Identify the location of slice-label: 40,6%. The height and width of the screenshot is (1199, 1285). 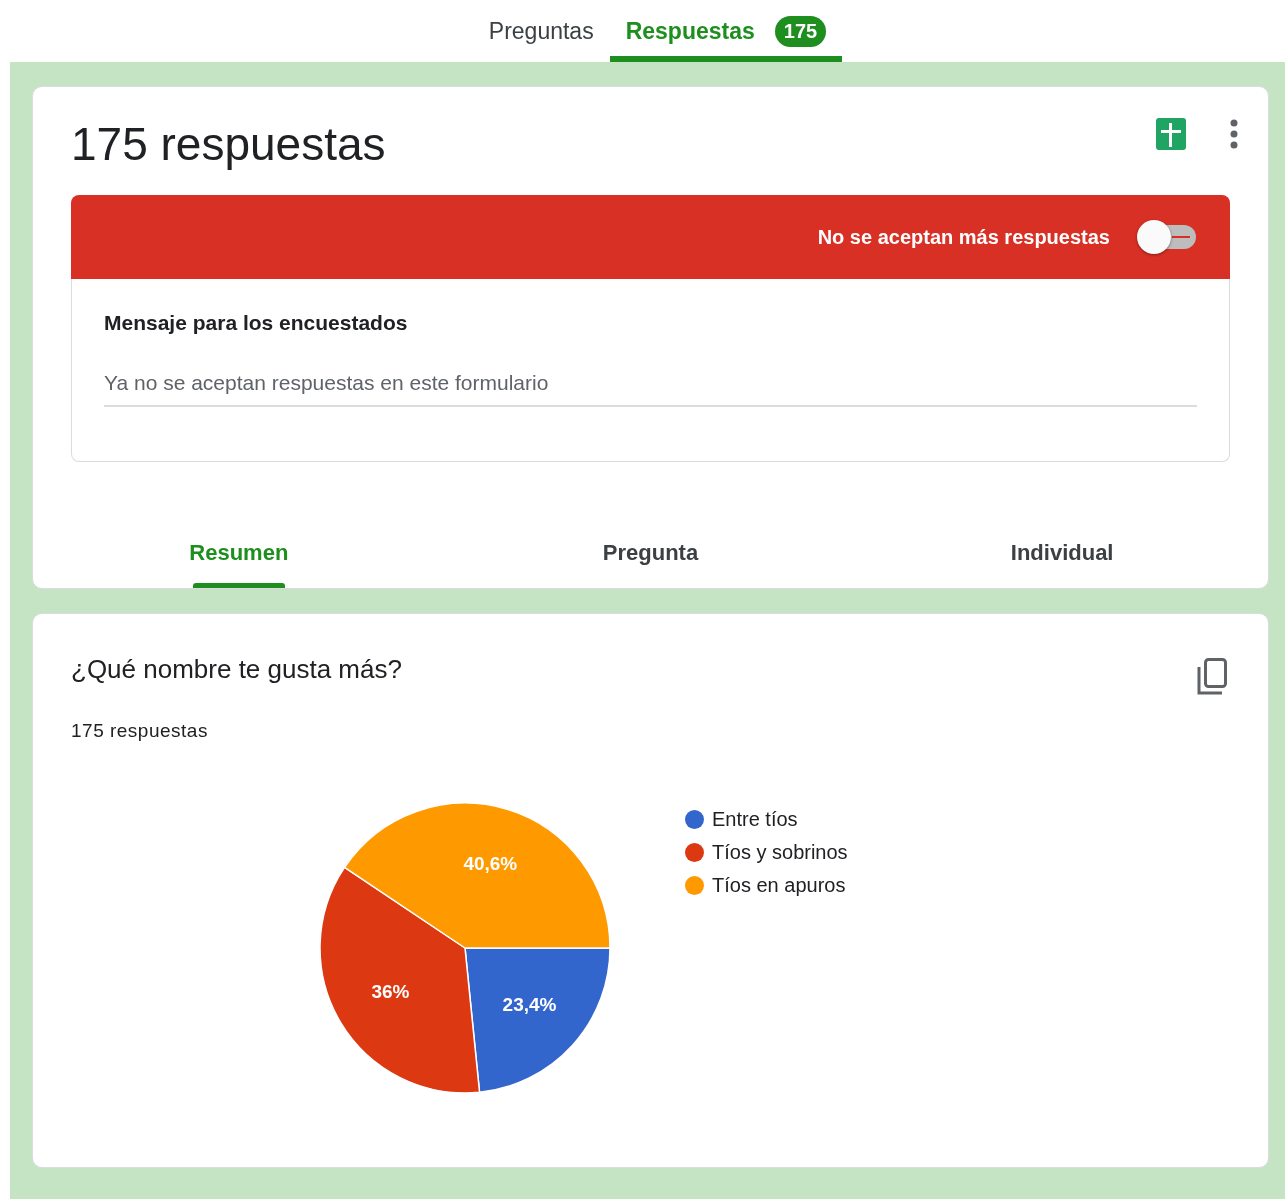
(490, 863).